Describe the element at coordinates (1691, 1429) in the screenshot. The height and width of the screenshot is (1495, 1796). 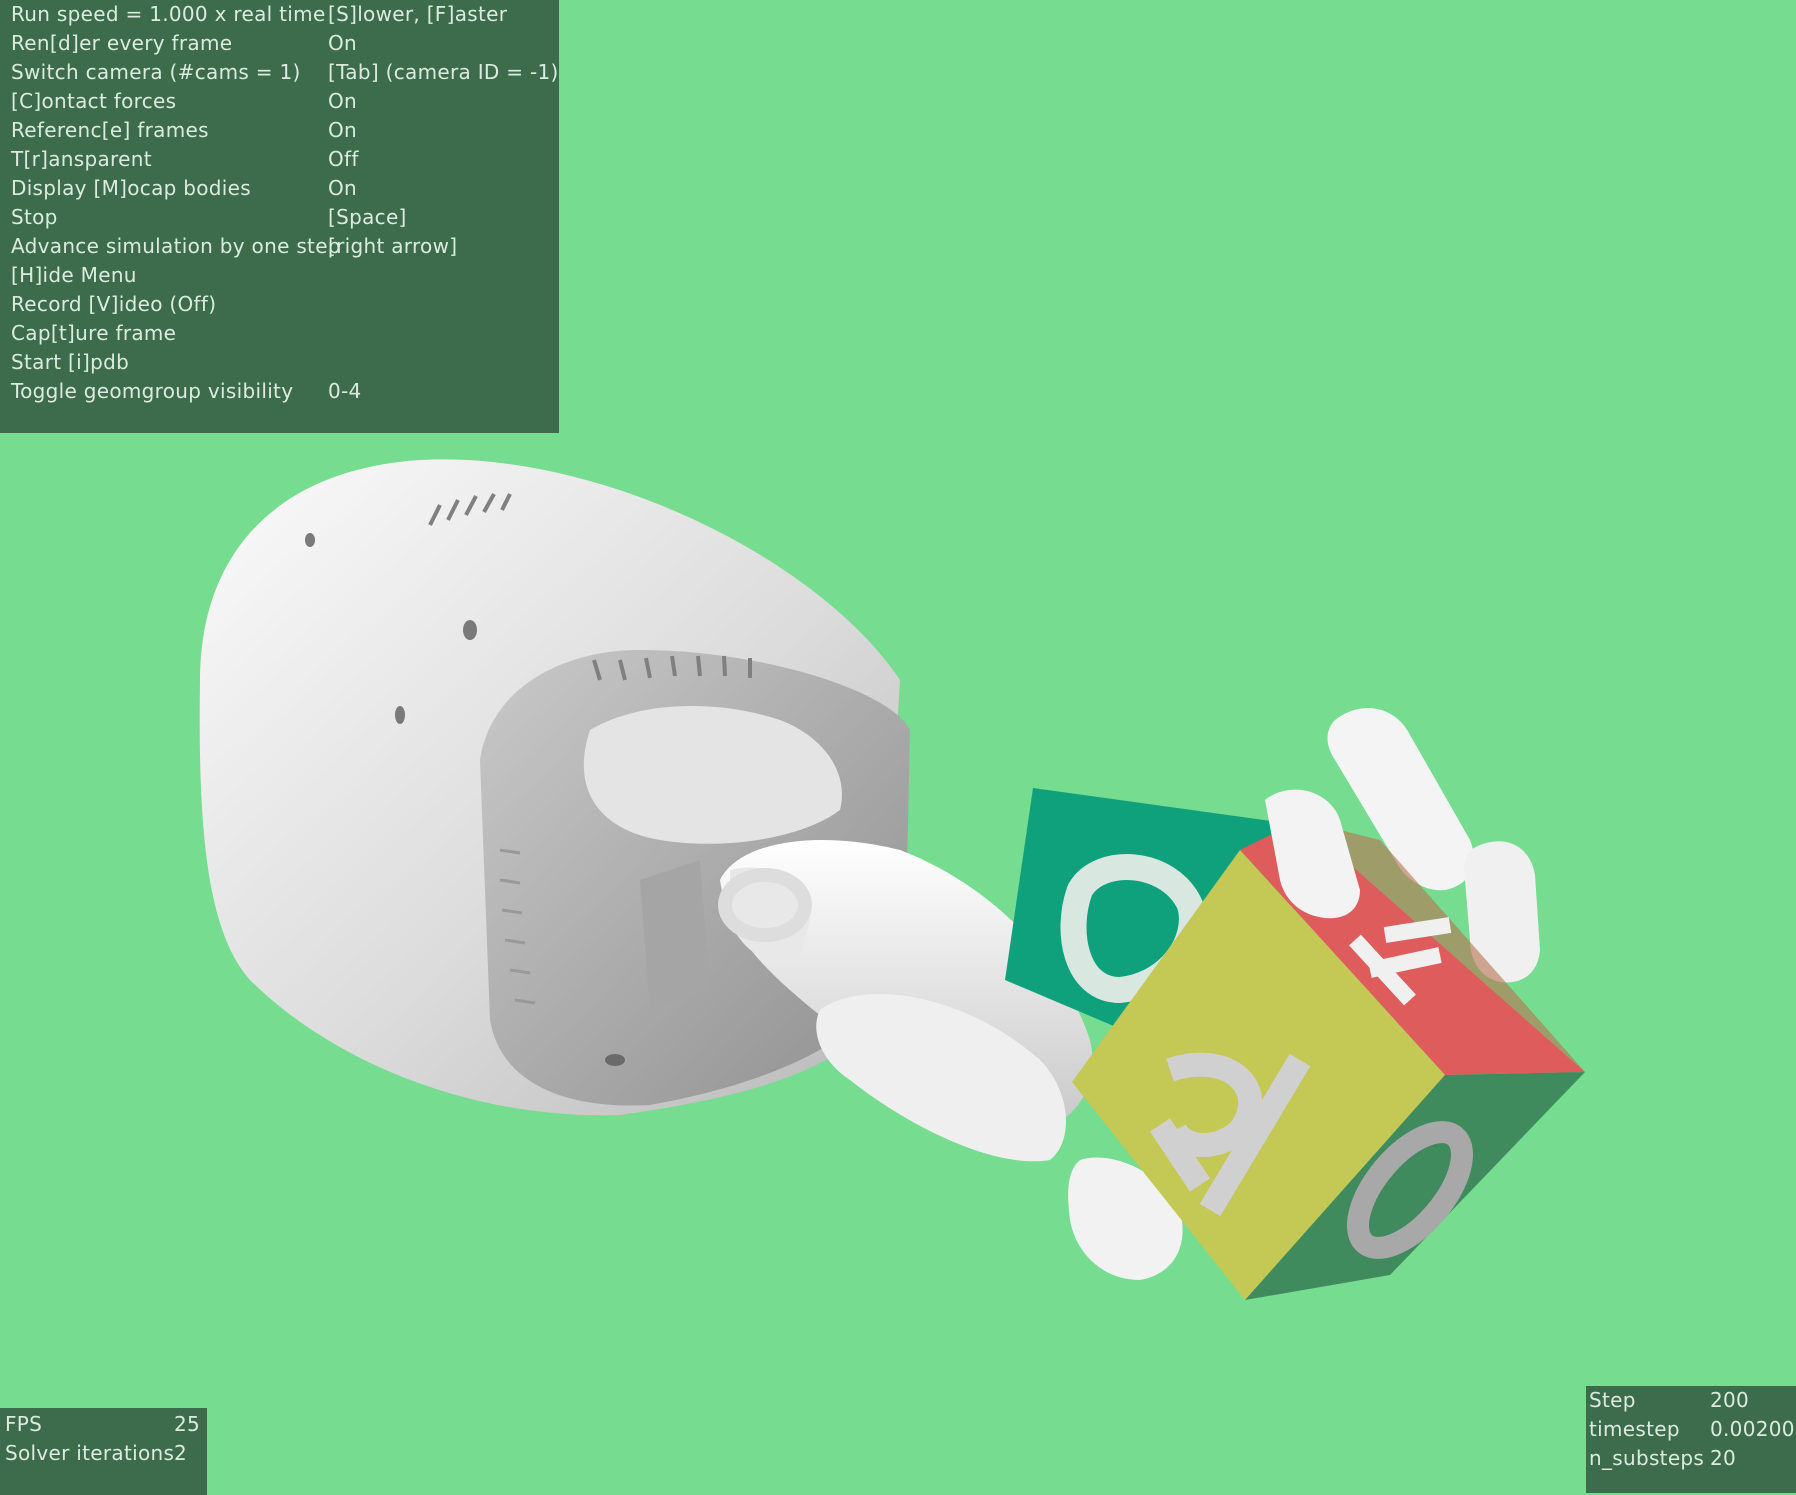
I see `timestep-row: timestep 0.00200` at that location.